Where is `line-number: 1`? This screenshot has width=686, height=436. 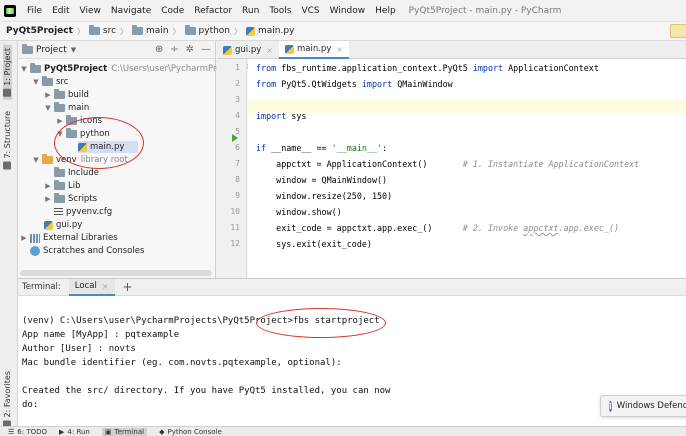 line-number: 1 is located at coordinates (237, 67).